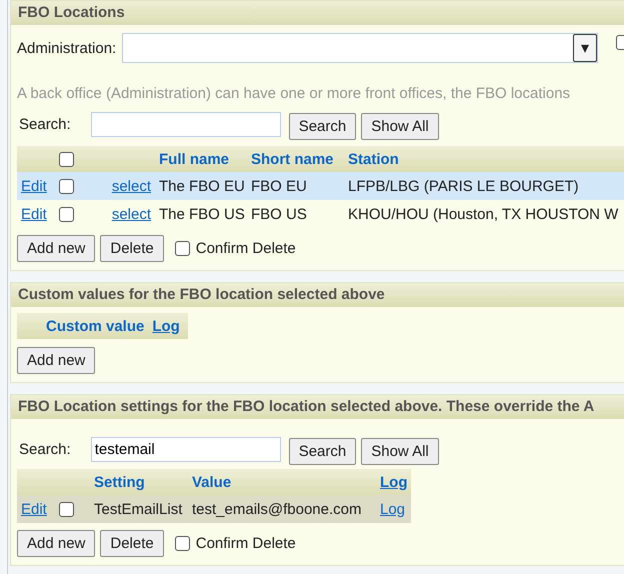  Describe the element at coordinates (185, 449) in the screenshot. I see `search-field: testemail` at that location.